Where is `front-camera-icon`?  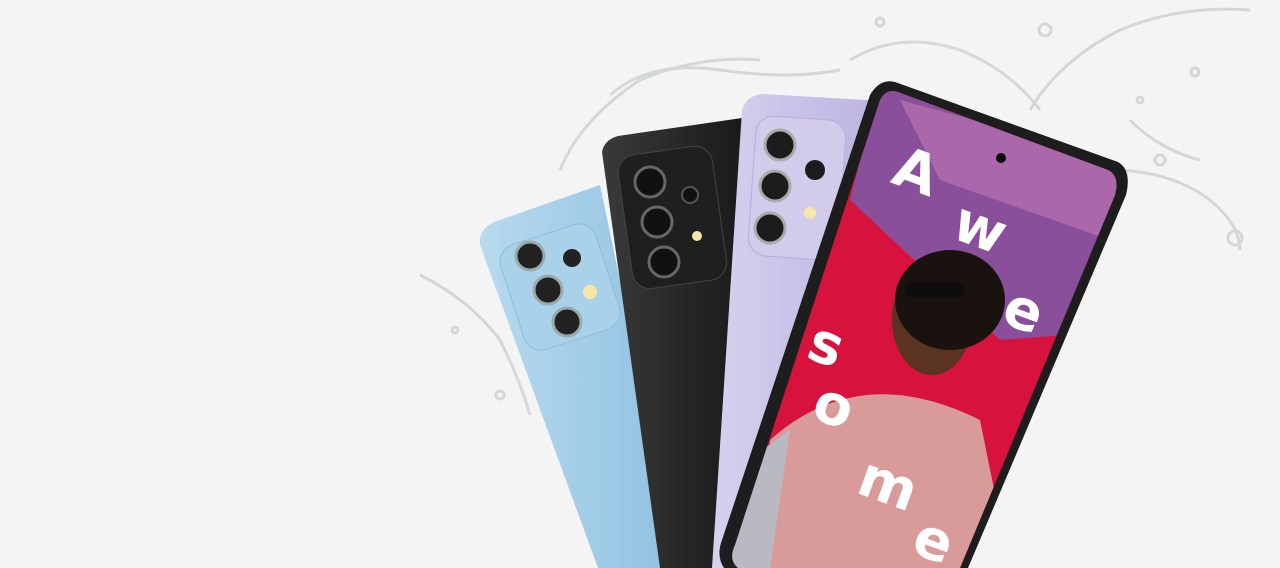
front-camera-icon is located at coordinates (1001, 158).